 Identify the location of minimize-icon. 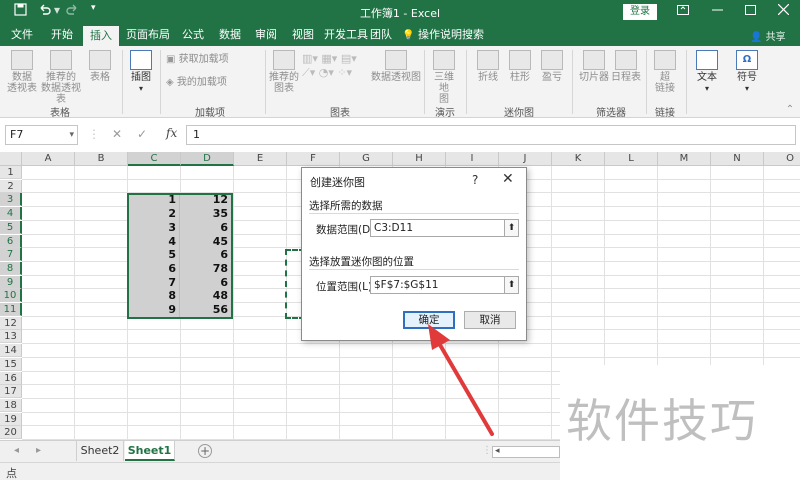
(717, 12).